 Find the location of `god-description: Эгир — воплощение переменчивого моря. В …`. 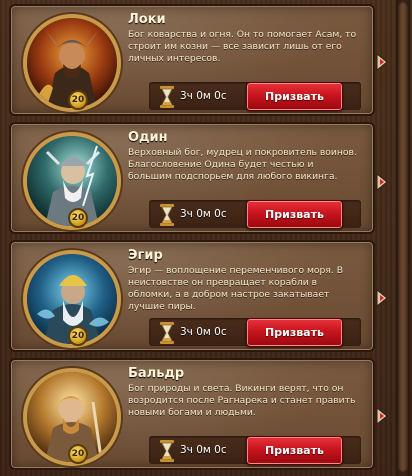

god-description: Эгир — воплощение переменчивого моря. В … is located at coordinates (236, 288).